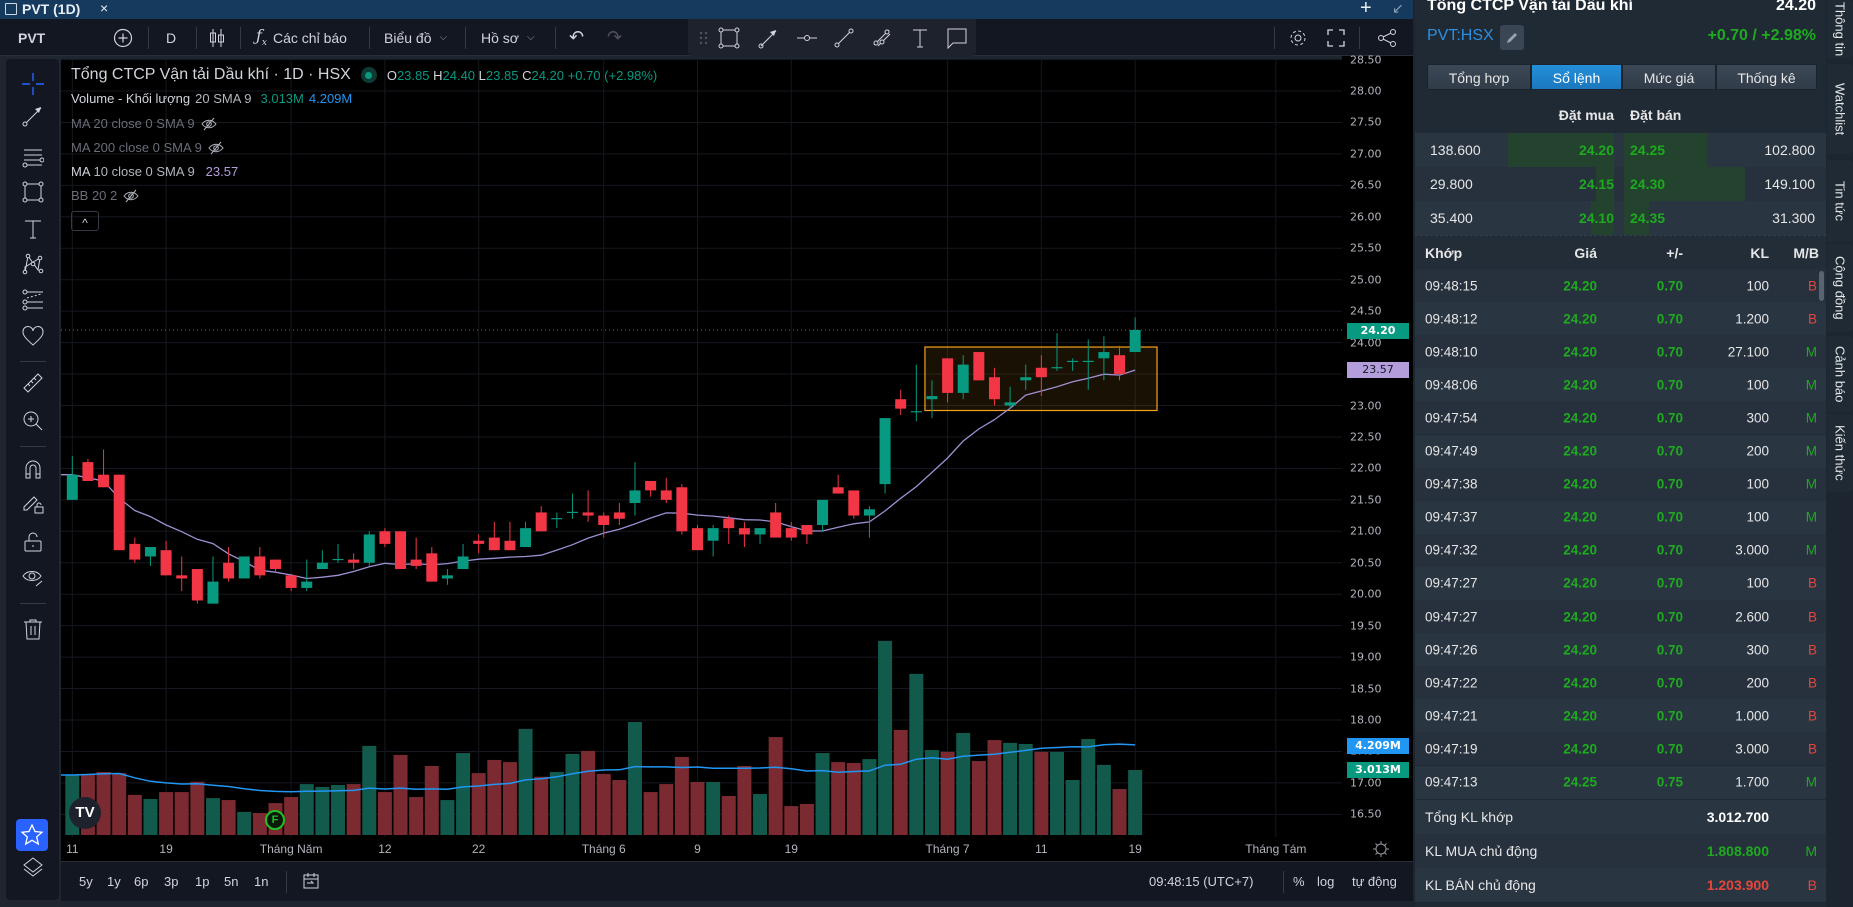 This screenshot has height=907, width=1853. Describe the element at coordinates (576, 37) in the screenshot. I see `undo-button: ↶` at that location.